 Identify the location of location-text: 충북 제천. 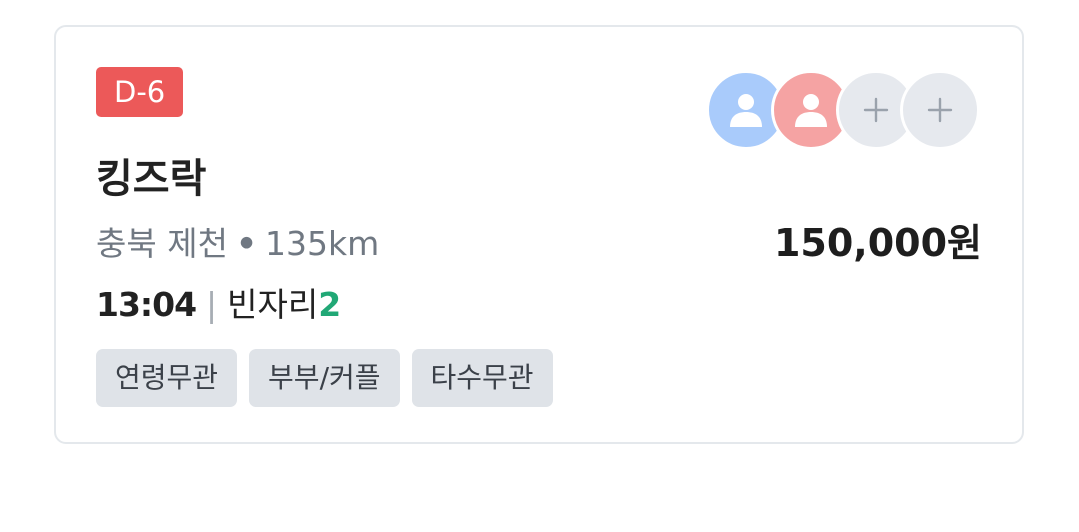
(162, 243).